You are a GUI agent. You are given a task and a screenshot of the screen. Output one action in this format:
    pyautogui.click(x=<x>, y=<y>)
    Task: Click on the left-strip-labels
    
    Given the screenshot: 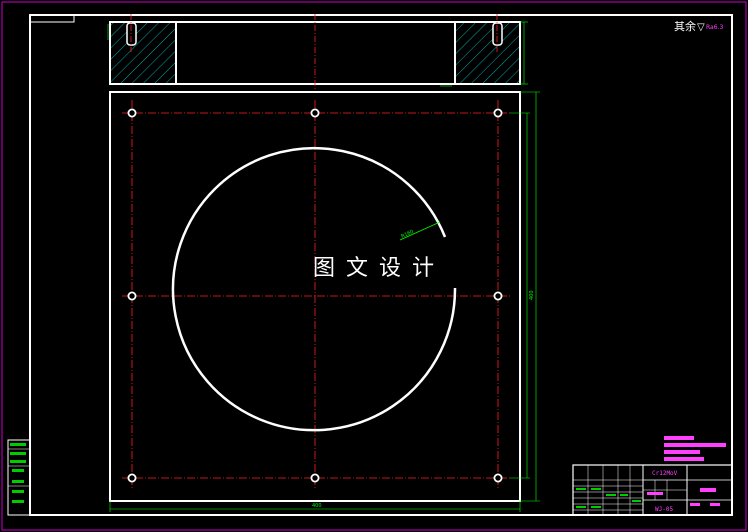 What is the action you would take?
    pyautogui.click(x=19, y=473)
    